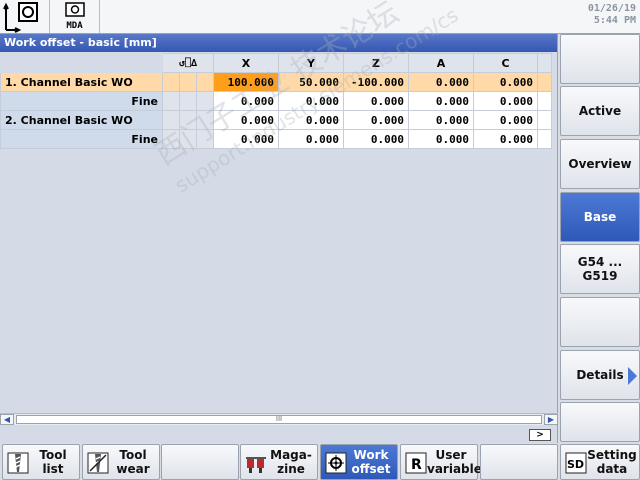  Describe the element at coordinates (519, 462) in the screenshot. I see `softkey-h7` at that location.